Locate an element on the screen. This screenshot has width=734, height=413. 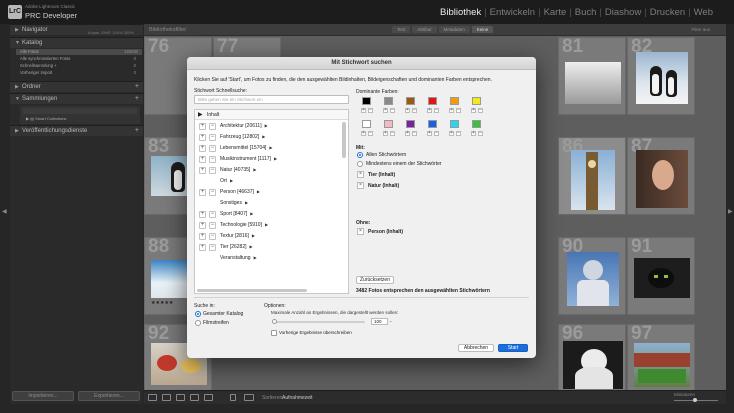
max-results-slider-knob is located at coordinates (274, 321).